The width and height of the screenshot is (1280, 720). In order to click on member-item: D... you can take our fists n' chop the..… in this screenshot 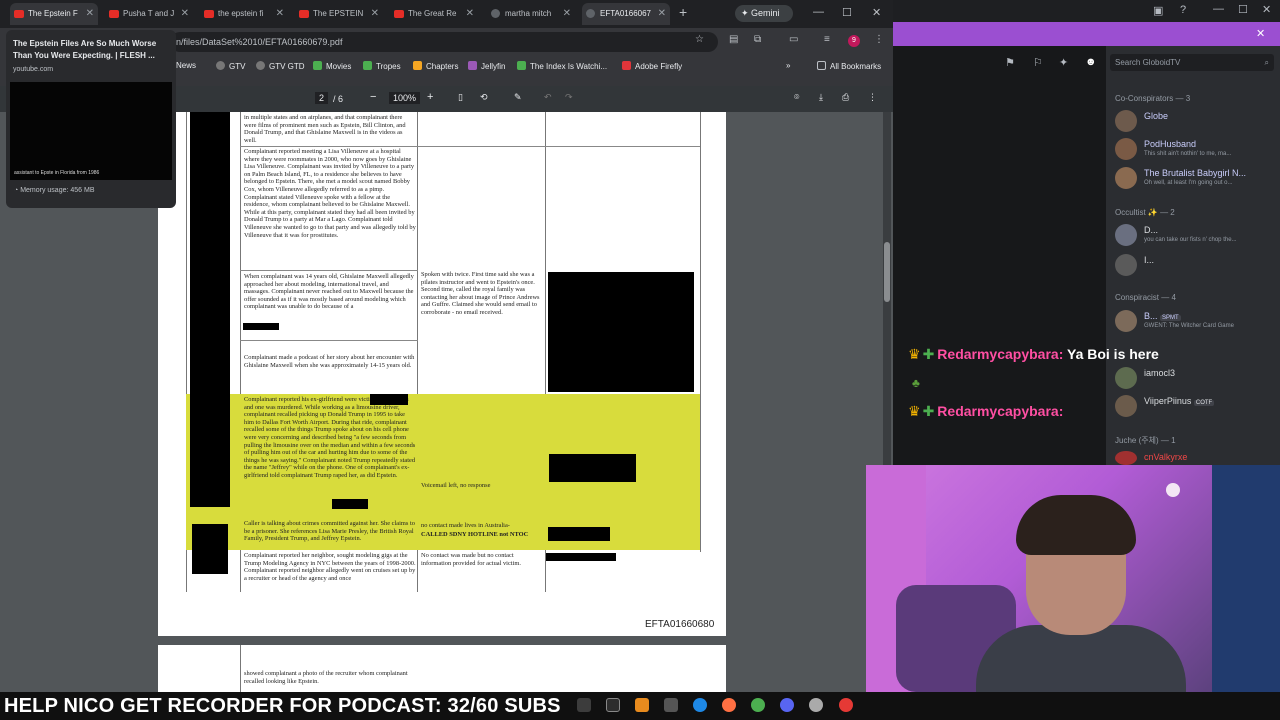, I will do `click(1195, 236)`.